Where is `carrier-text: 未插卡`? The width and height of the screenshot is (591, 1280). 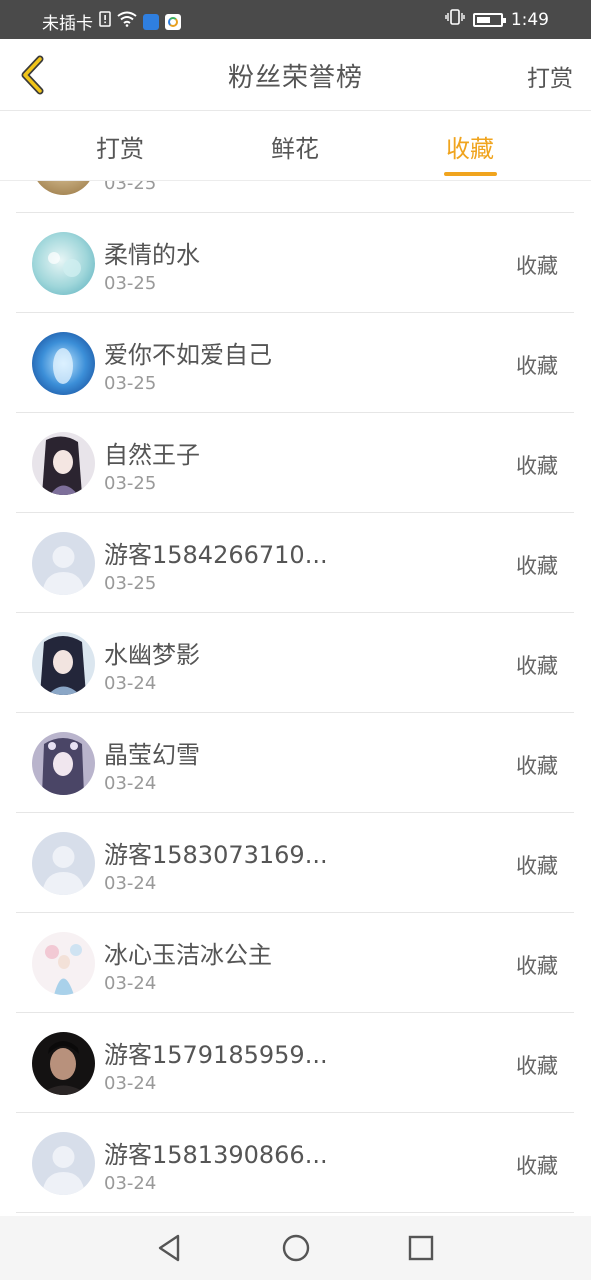
carrier-text: 未插卡 is located at coordinates (67, 24).